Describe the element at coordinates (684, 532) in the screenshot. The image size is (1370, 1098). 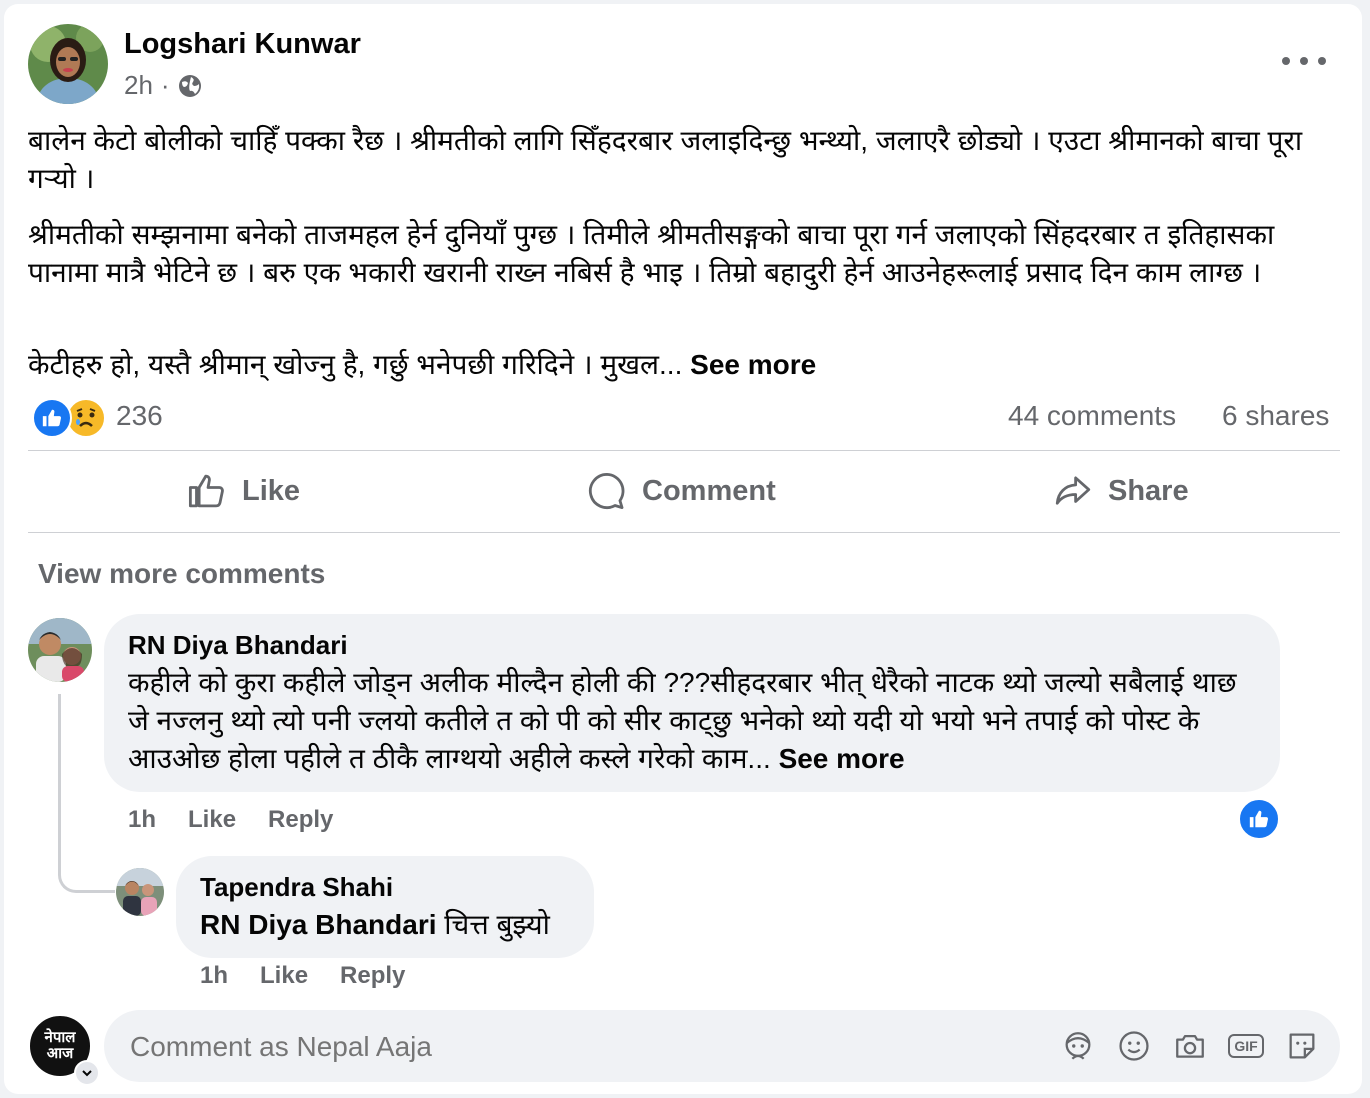
I see `divider-bottom` at that location.